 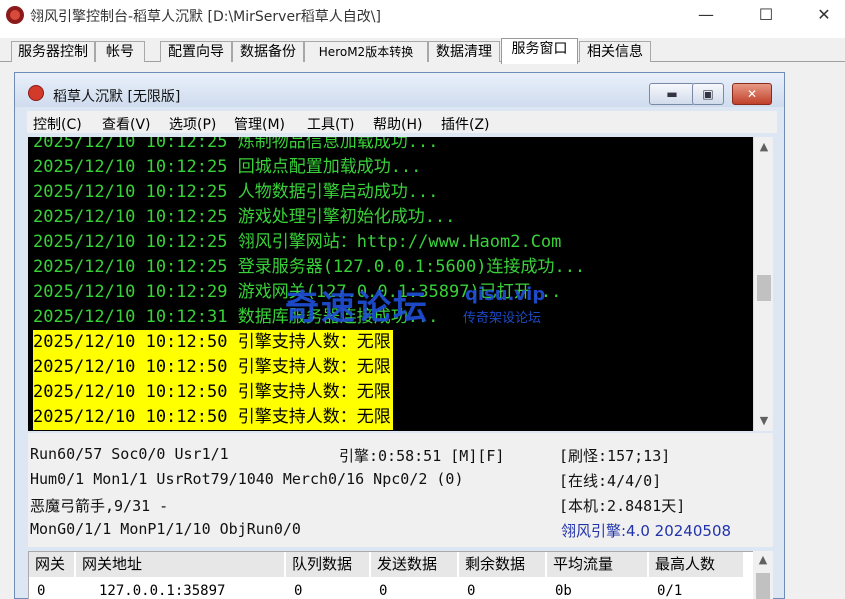 I want to click on m2-server-icon, so click(x=36, y=93).